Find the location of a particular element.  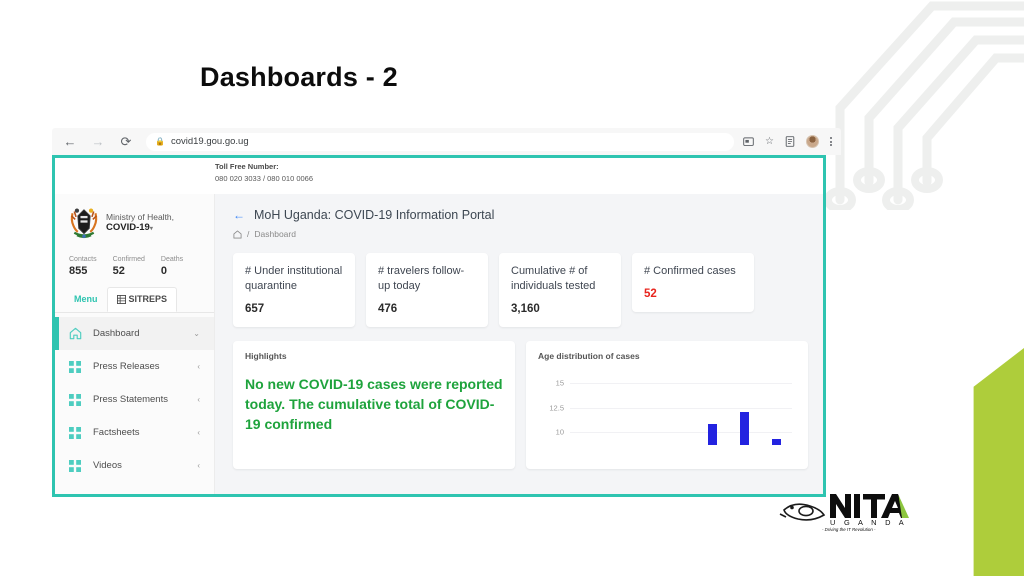

browser-action-icons: ☆ is located at coordinates (787, 141).